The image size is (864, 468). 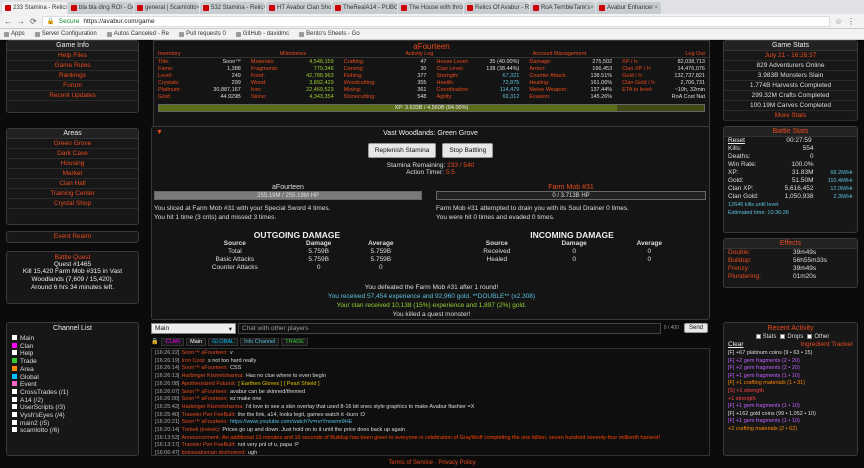 What do you see at coordinates (72, 164) in the screenshot?
I see `area-link: Housing` at bounding box center [72, 164].